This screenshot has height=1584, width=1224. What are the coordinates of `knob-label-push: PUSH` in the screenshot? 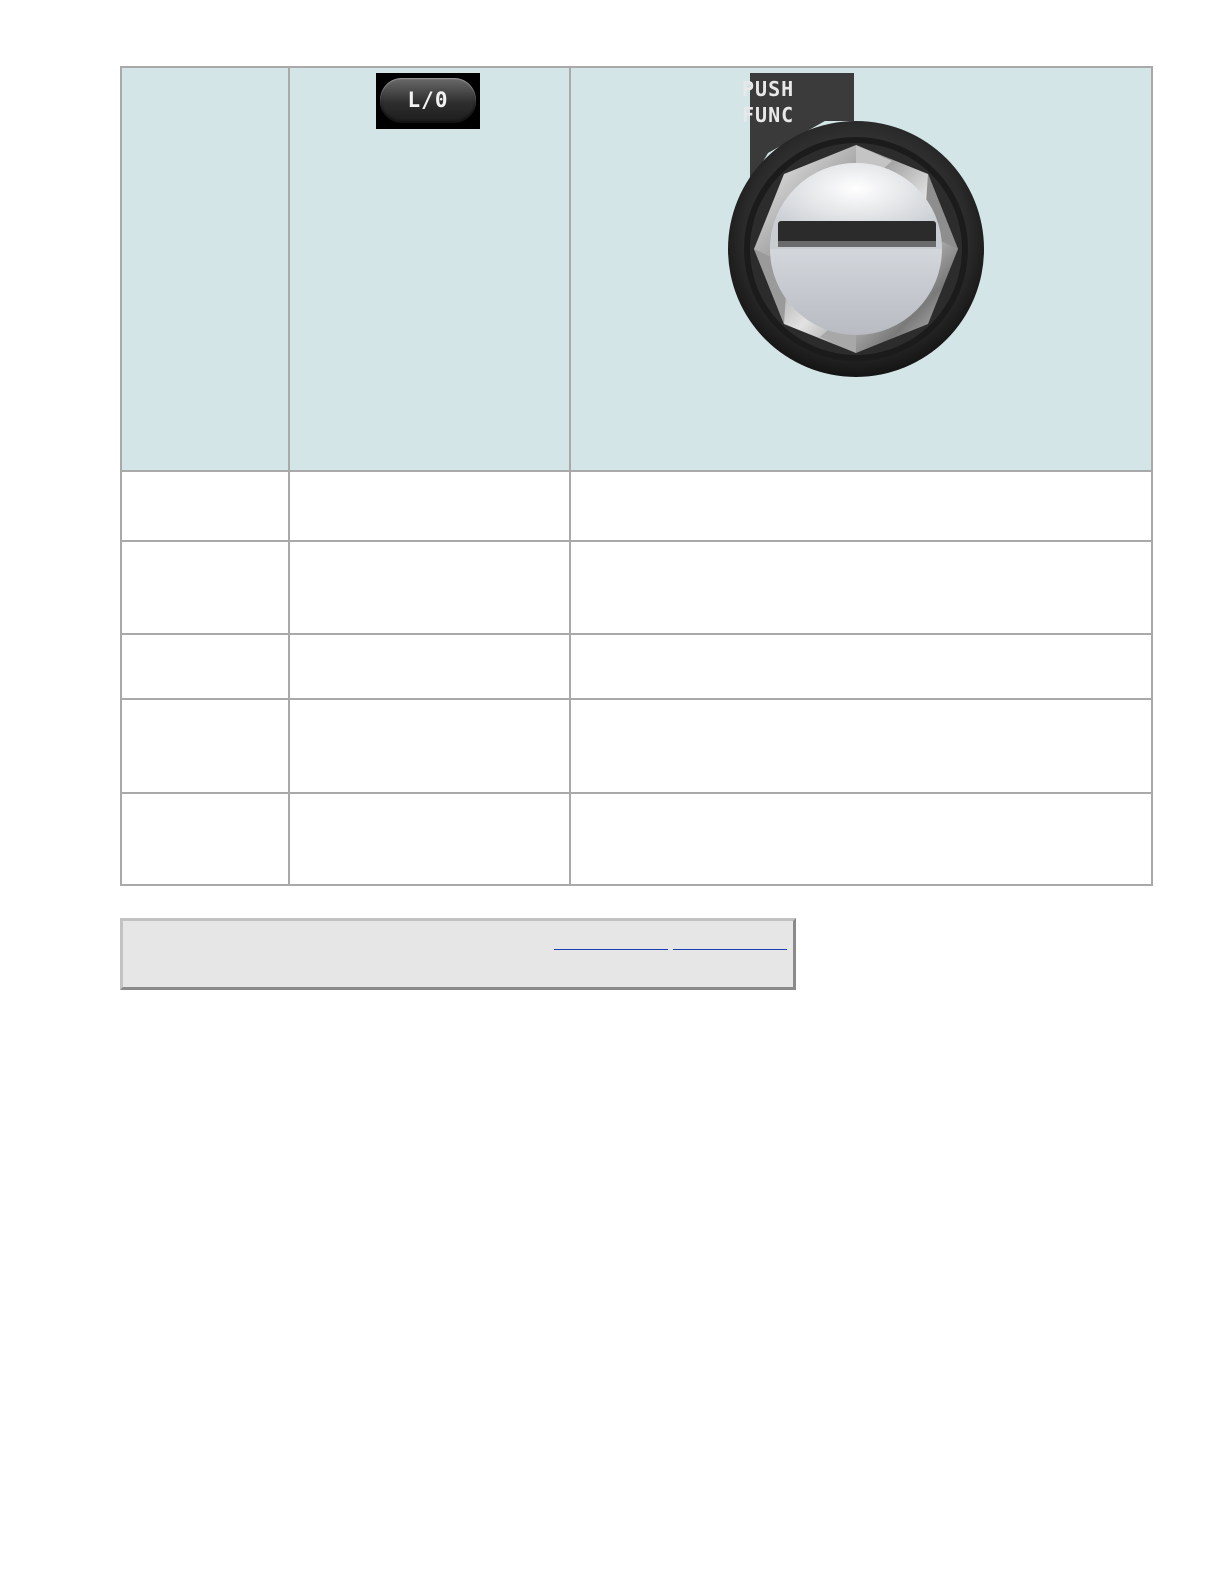 It's located at (768, 89).